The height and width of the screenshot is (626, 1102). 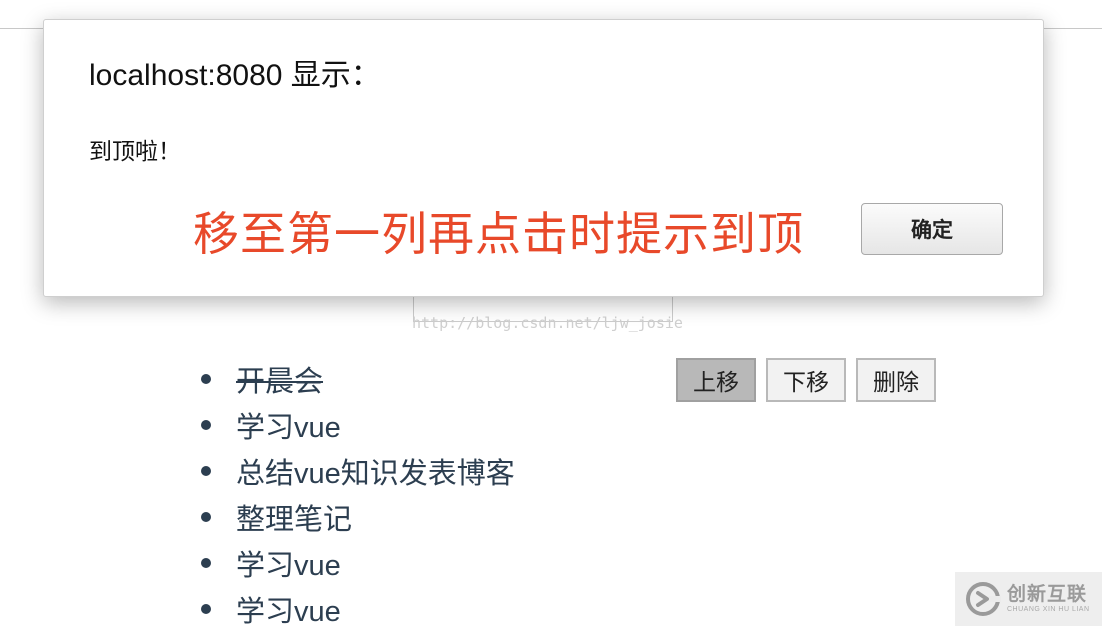 I want to click on brand-logo: 创新互联 CHUANG XIN HU LIAN, so click(x=1028, y=599).